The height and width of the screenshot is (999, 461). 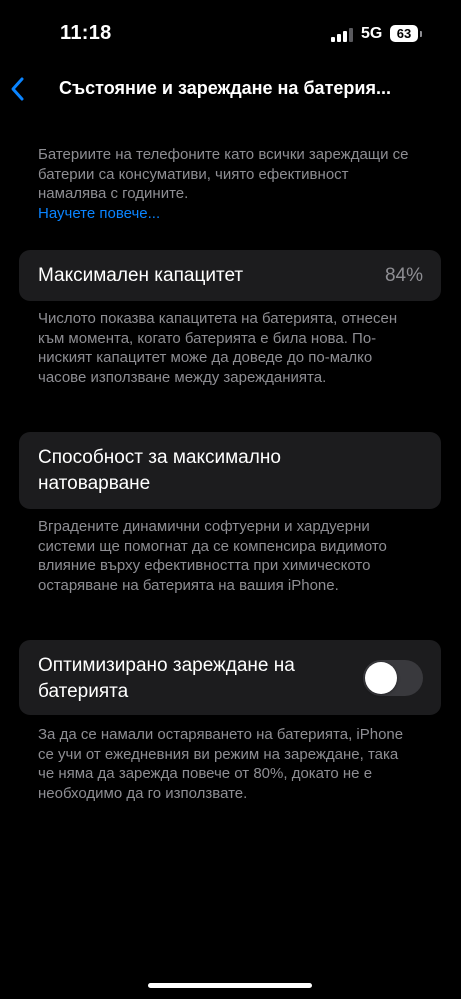 I want to click on toggle-knob, so click(x=381, y=678).